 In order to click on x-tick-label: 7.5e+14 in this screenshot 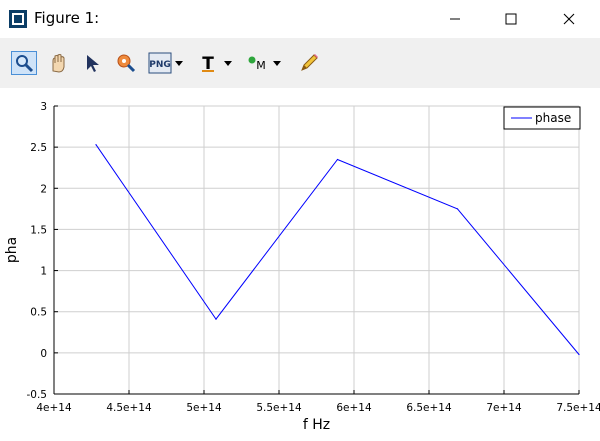, I will do `click(578, 408)`.